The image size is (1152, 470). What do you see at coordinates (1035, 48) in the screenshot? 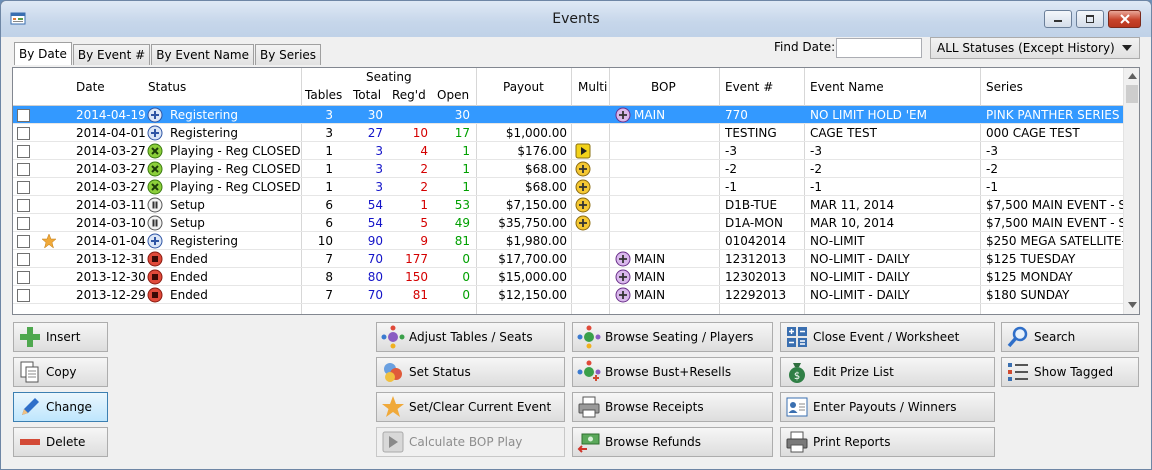
I see `status-filter-select: ALL Statuses (Except History)` at bounding box center [1035, 48].